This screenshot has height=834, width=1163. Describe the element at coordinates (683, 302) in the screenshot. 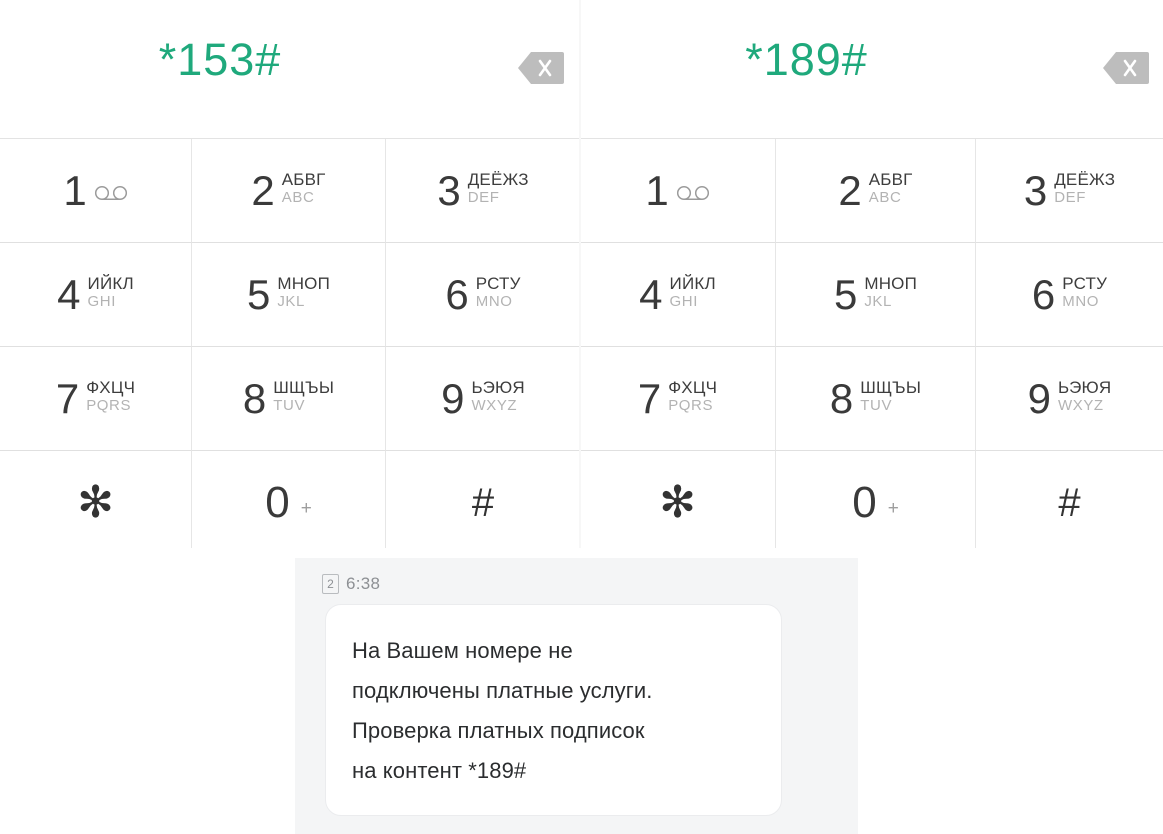

I see `key-latin-letters: GHI` at that location.